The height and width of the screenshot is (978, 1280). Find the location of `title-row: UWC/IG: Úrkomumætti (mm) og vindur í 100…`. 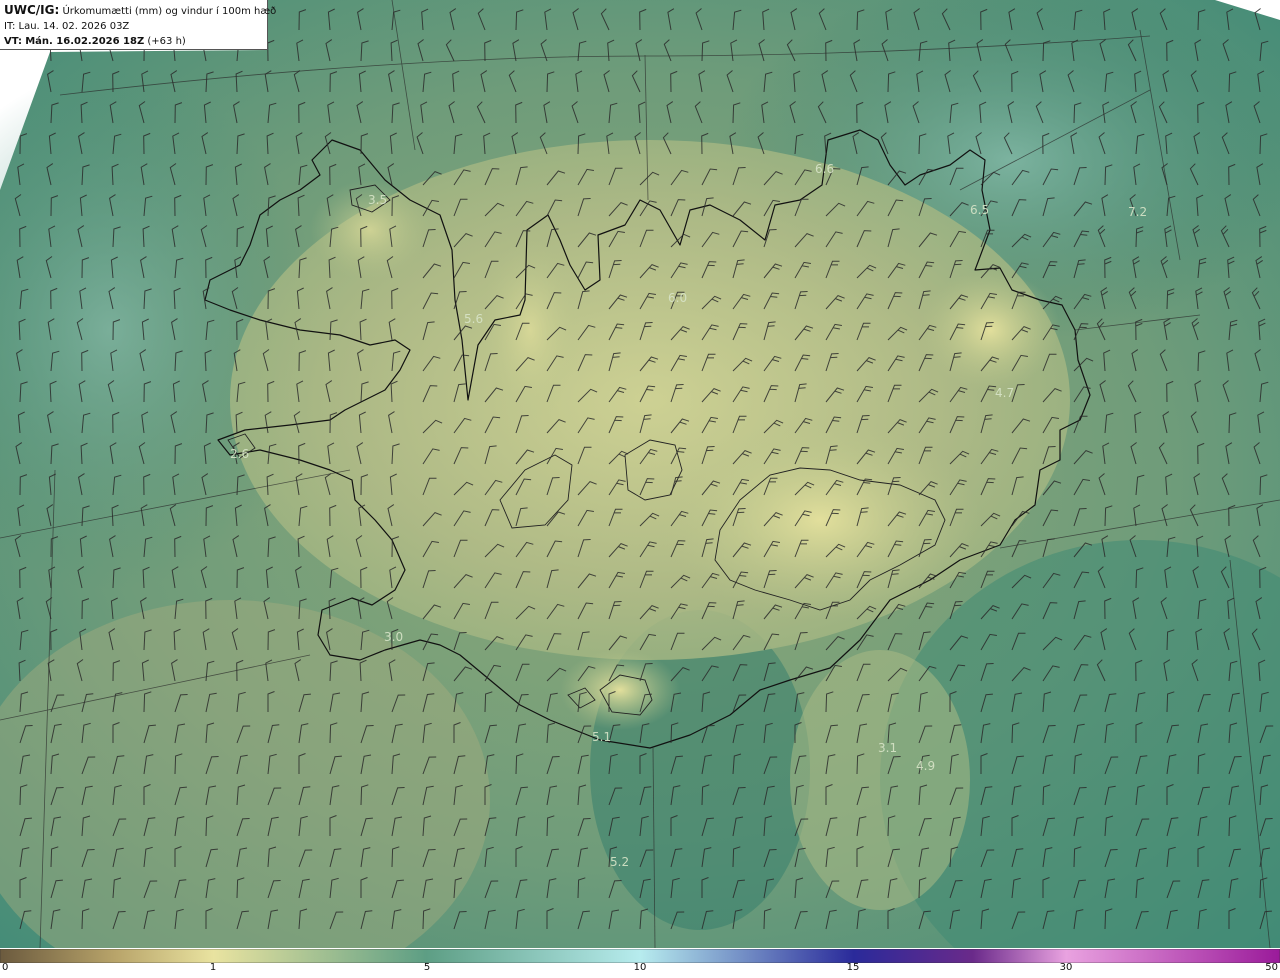

title-row: UWC/IG: Úrkomumætti (mm) og vindur í 100… is located at coordinates (140, 11).